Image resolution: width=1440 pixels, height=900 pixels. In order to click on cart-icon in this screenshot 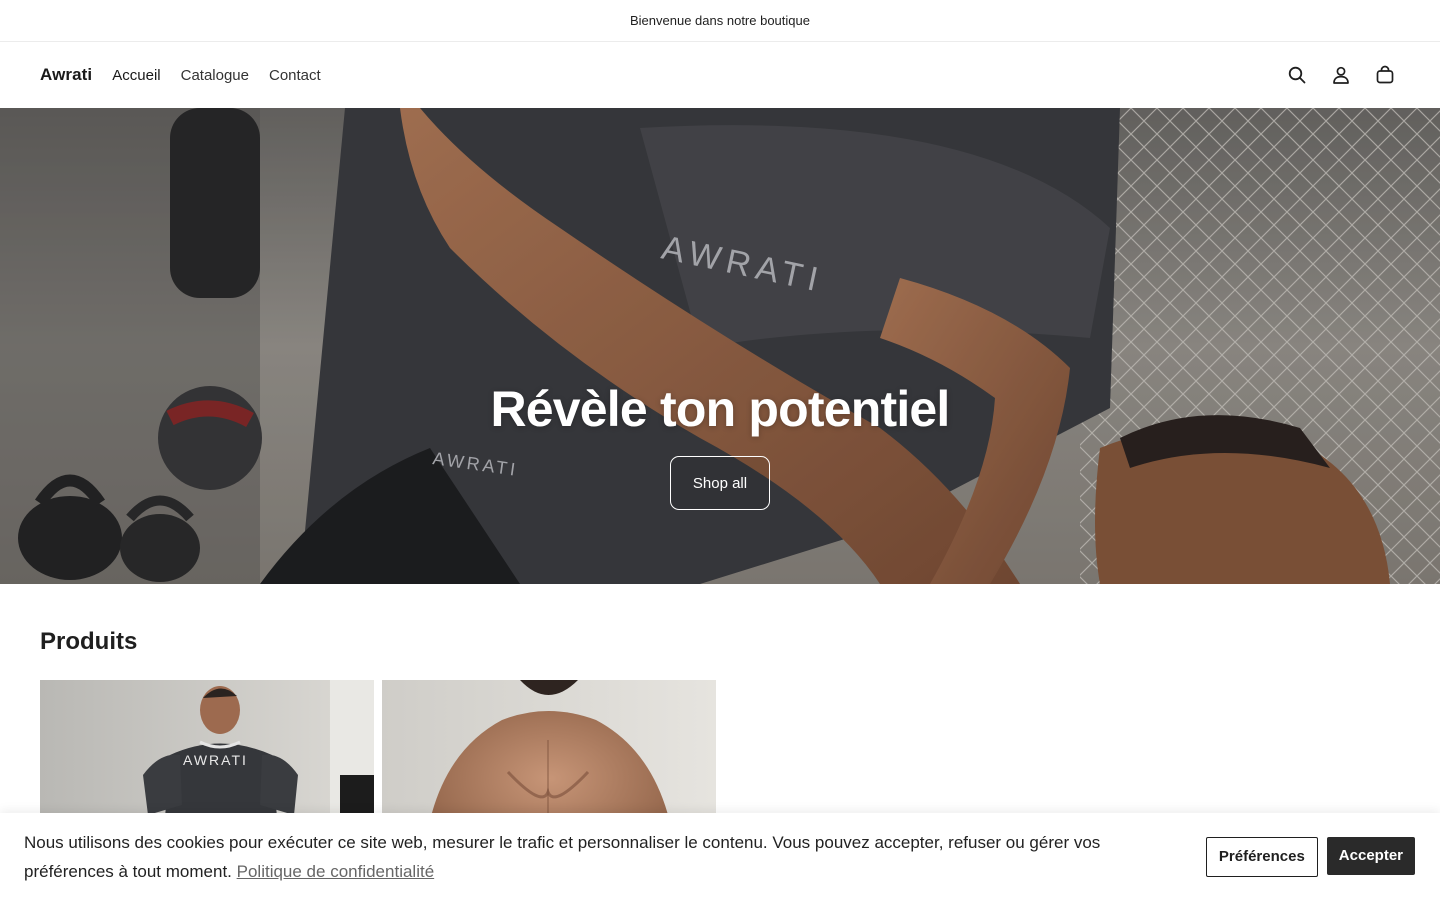, I will do `click(1385, 75)`.